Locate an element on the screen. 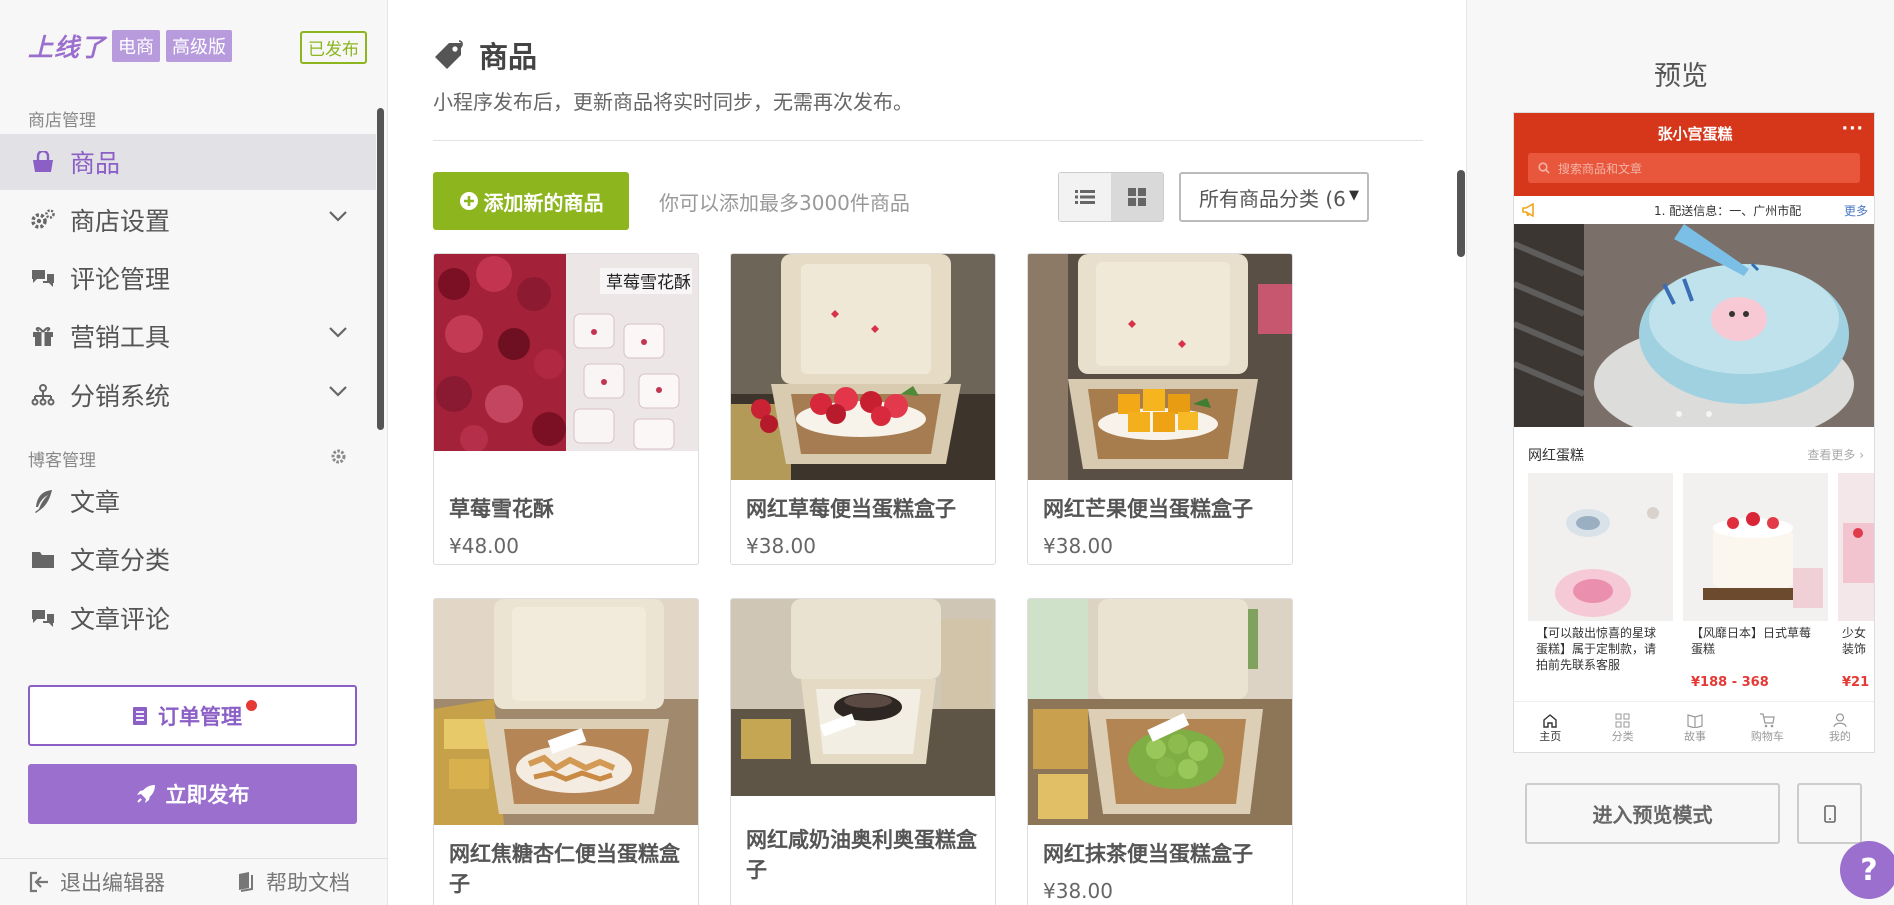 This screenshot has width=1894, height=905. sidebar-item-label: 商店设置 is located at coordinates (120, 221).